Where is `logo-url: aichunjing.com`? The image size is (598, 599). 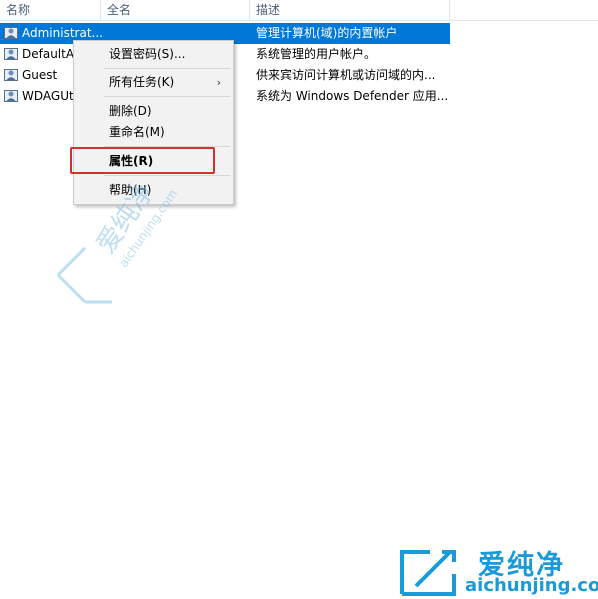 logo-url: aichunjing.com is located at coordinates (531, 585).